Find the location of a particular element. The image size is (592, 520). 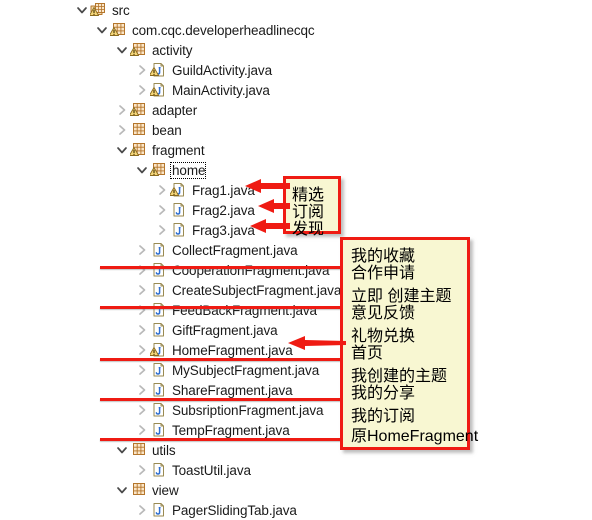

tree-row: fragment is located at coordinates (159, 150).